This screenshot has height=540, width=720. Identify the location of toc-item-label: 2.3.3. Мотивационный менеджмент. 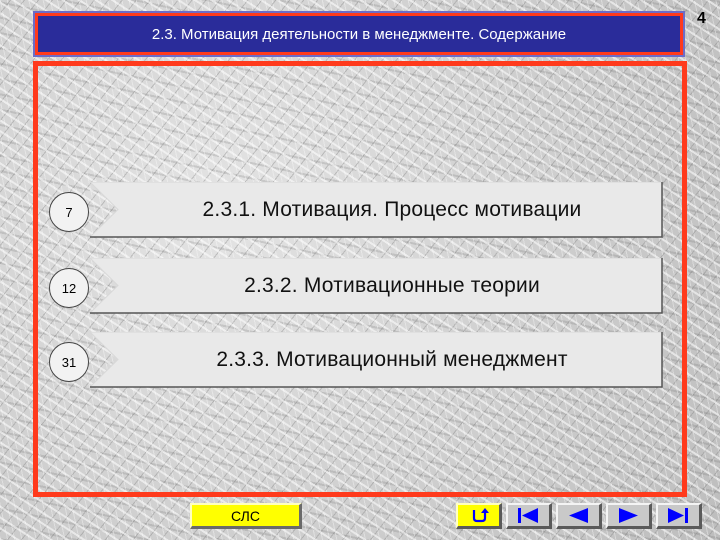
(392, 359).